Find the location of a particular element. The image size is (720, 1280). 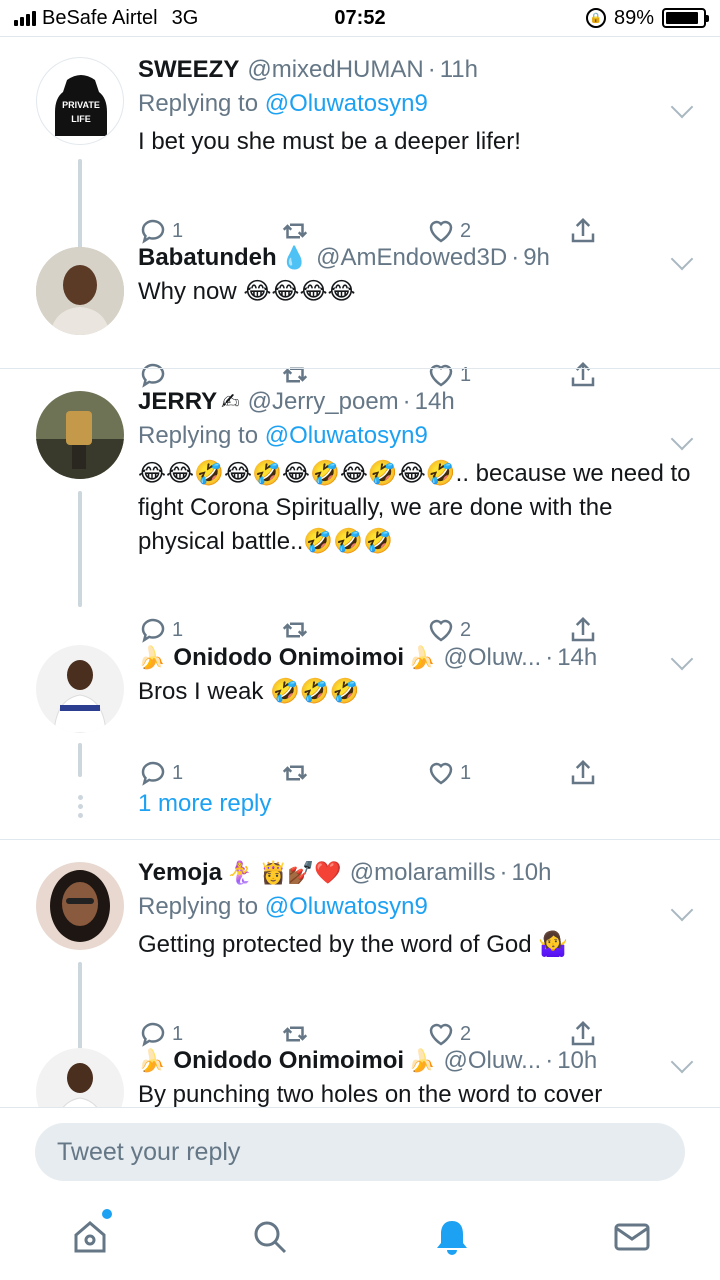

network-type: 3G is located at coordinates (185, 17).